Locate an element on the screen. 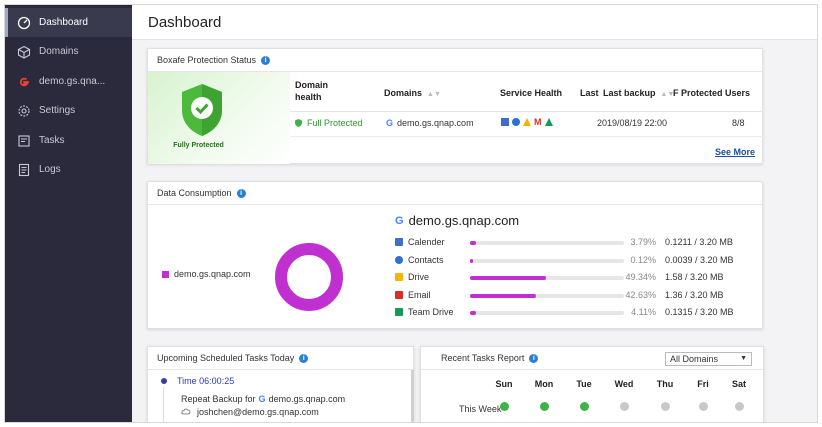 Image resolution: width=822 pixels, height=427 pixels. category-label: Calender is located at coordinates (420, 242).